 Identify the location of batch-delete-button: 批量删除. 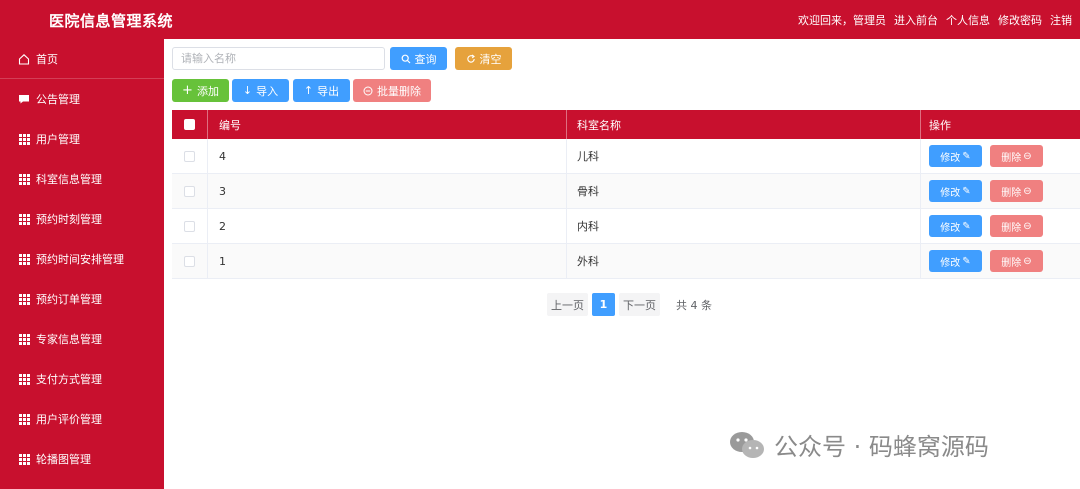
(392, 90).